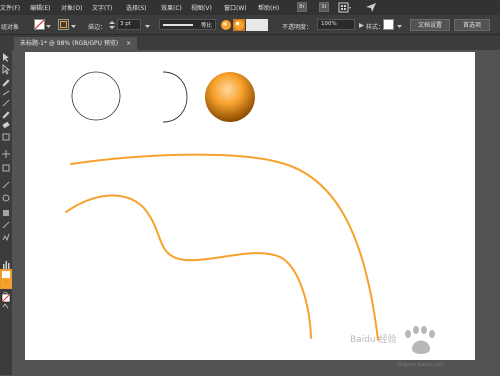 This screenshot has height=376, width=500. I want to click on opacity-arrow-icon, so click(361, 25).